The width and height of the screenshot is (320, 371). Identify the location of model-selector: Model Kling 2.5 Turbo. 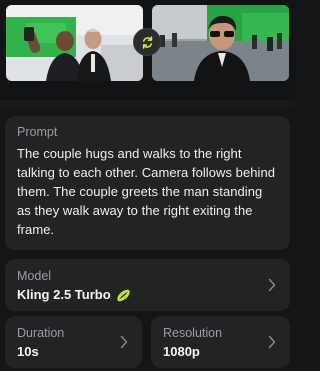
(147, 285).